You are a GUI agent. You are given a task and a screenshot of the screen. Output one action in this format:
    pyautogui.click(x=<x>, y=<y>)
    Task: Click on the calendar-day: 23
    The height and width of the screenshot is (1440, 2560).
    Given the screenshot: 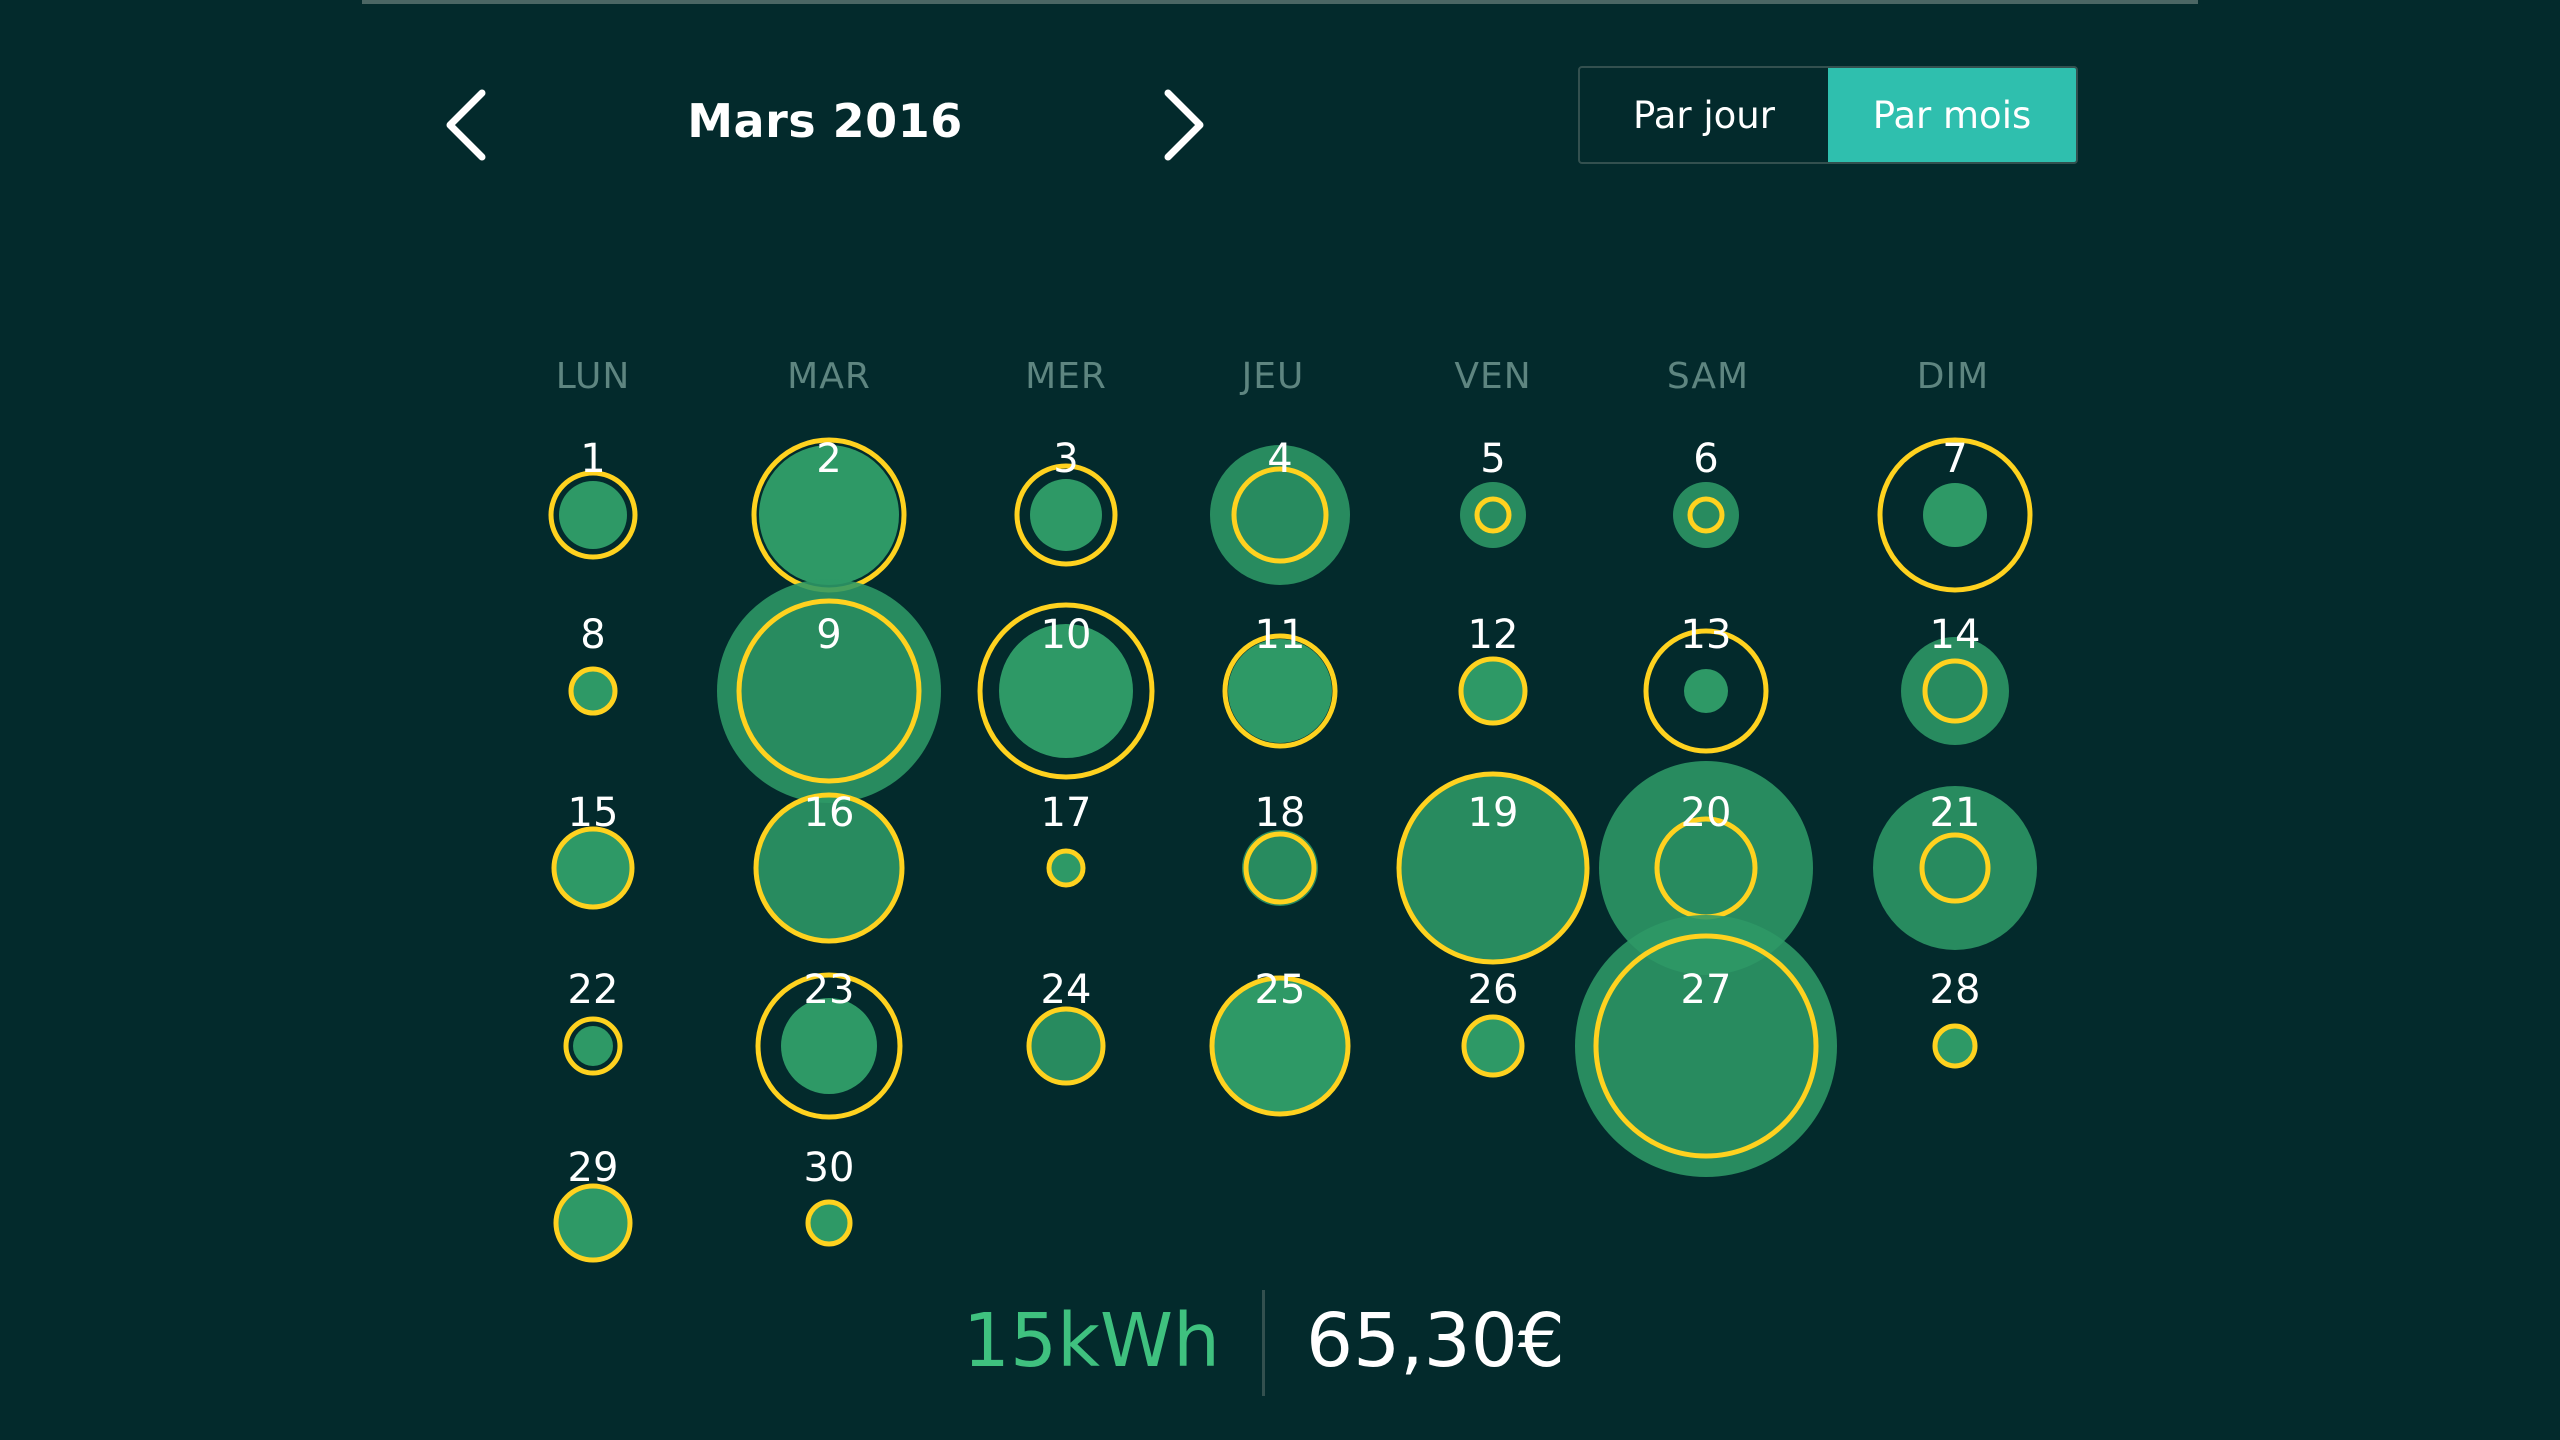 What is the action you would take?
    pyautogui.click(x=829, y=1043)
    